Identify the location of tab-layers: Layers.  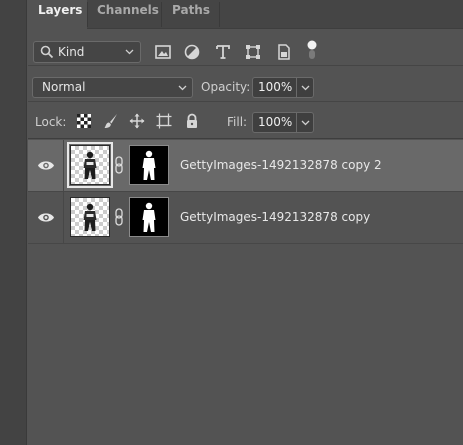
(57, 15).